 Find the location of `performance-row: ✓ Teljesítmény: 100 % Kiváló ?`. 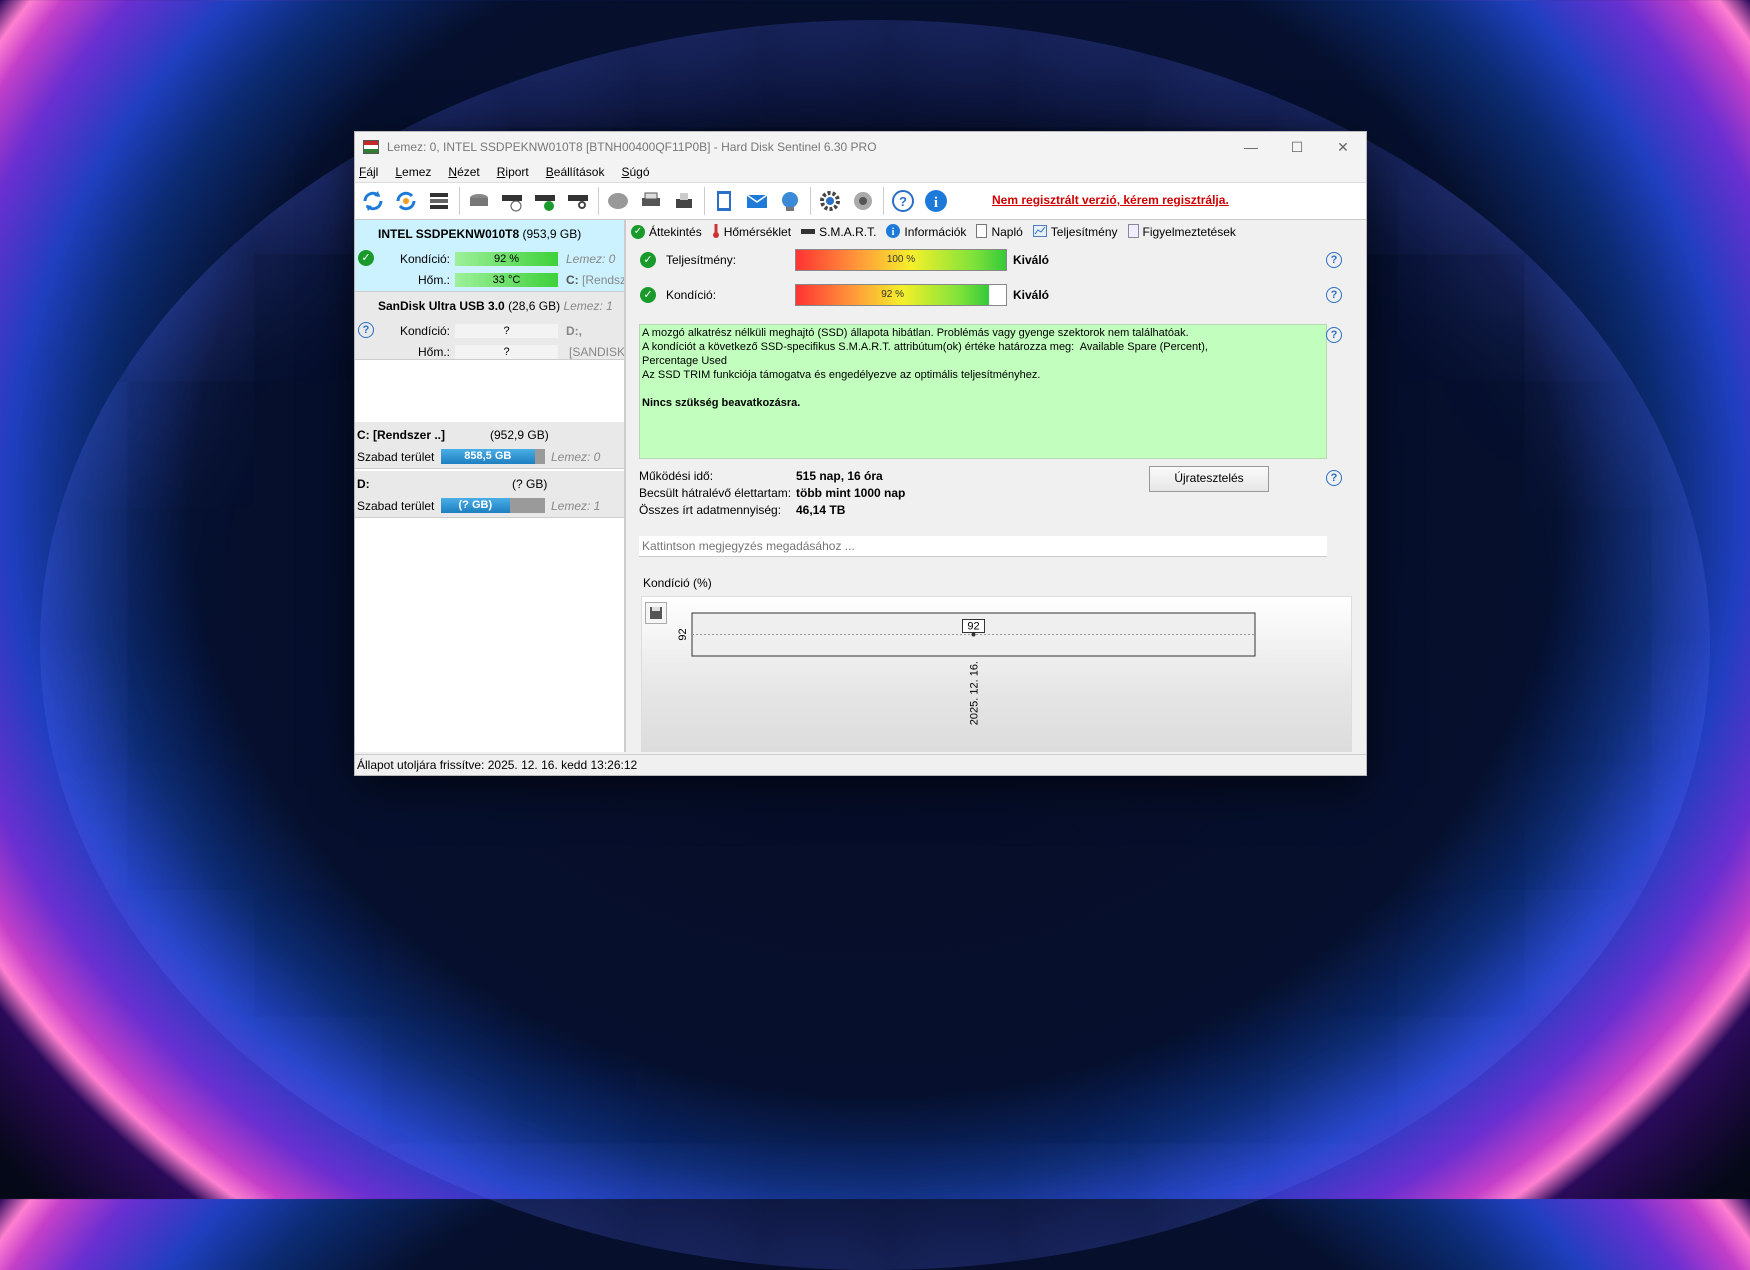

performance-row: ✓ Teljesítmény: 100 % Kiváló ? is located at coordinates (995, 260).